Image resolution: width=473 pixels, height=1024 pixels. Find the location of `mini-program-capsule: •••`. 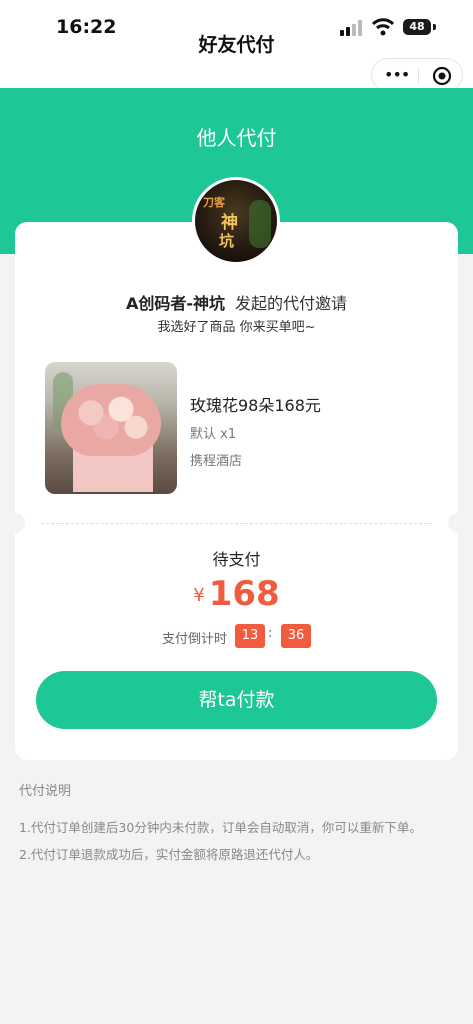

mini-program-capsule: ••• is located at coordinates (417, 75).